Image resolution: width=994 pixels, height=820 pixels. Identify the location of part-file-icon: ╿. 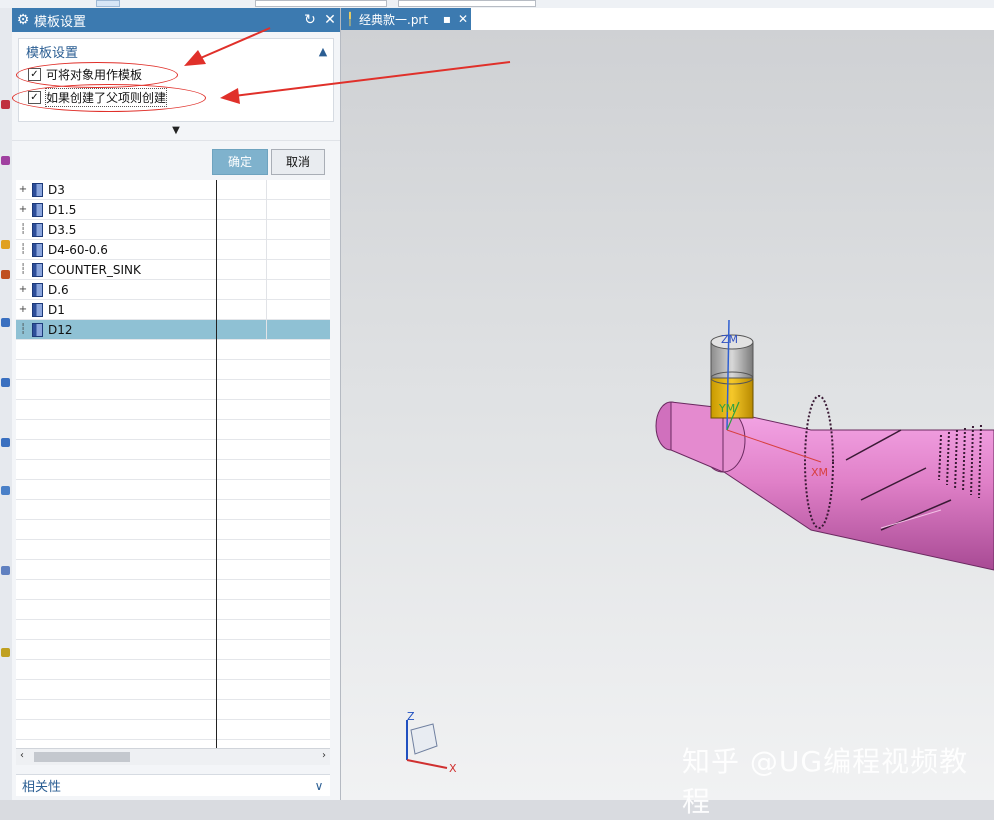
(350, 19).